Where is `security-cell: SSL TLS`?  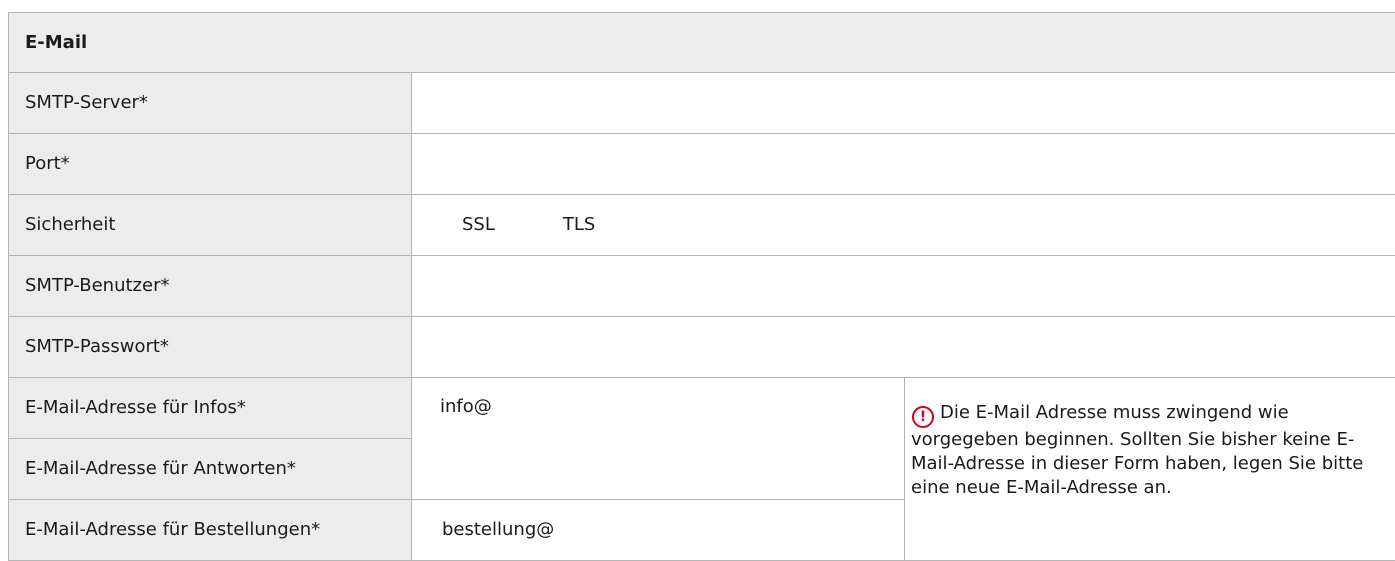 security-cell: SSL TLS is located at coordinates (903, 224).